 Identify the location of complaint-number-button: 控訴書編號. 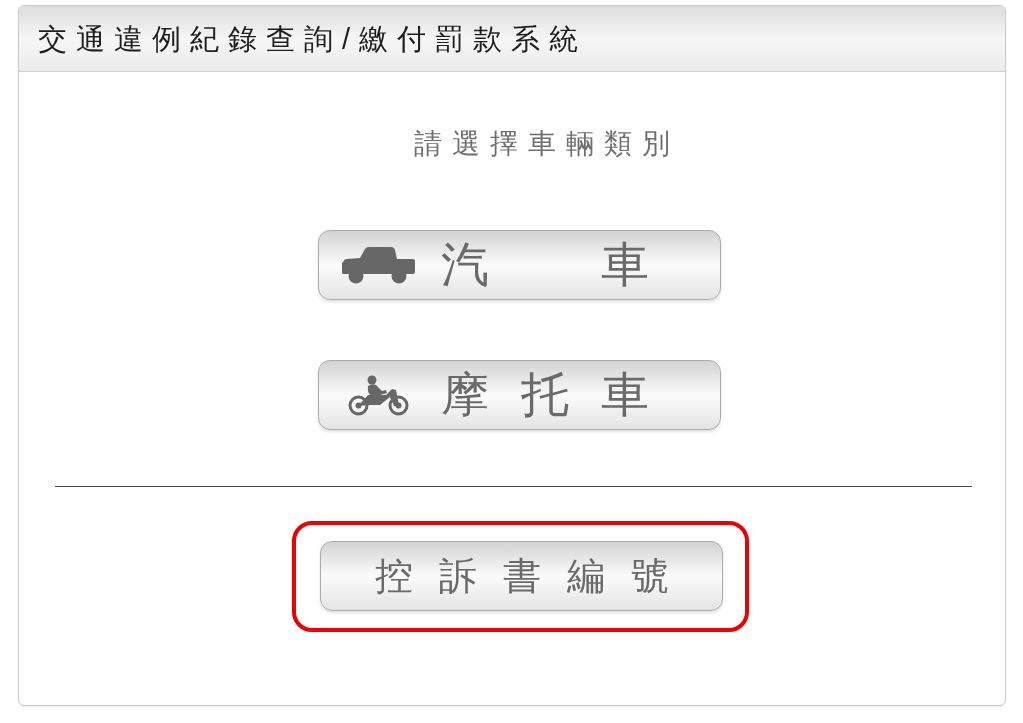
(521, 576).